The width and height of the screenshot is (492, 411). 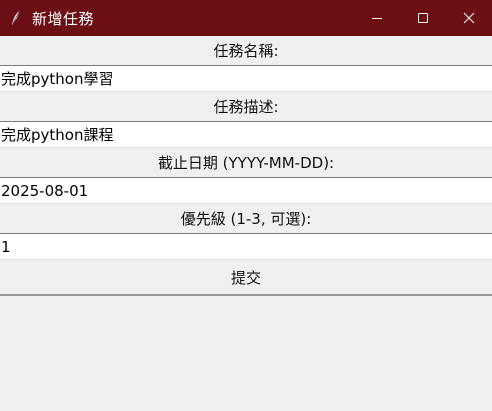 I want to click on priority-input: 1, so click(x=246, y=246).